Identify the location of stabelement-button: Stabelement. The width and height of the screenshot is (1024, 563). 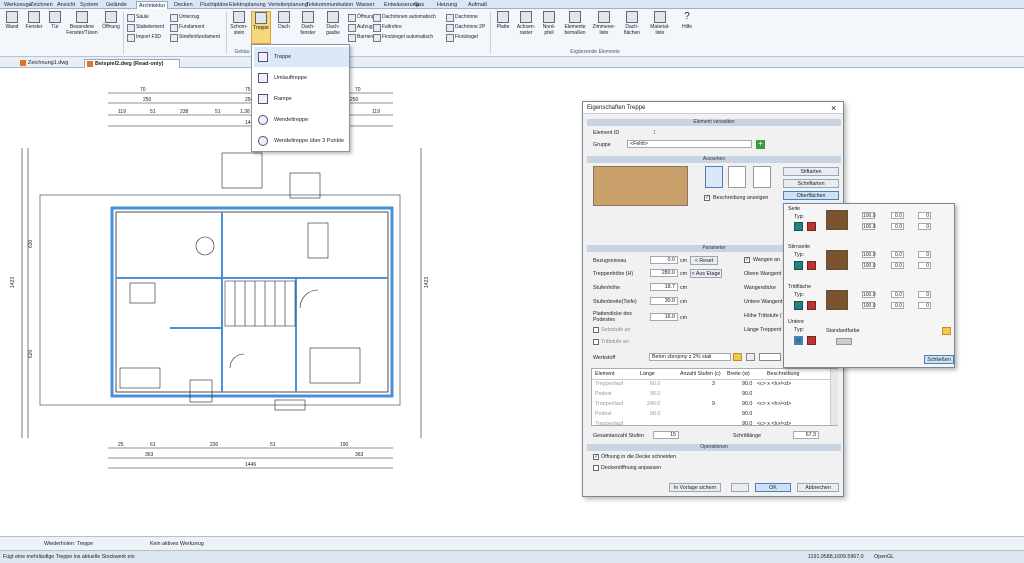
(145, 27).